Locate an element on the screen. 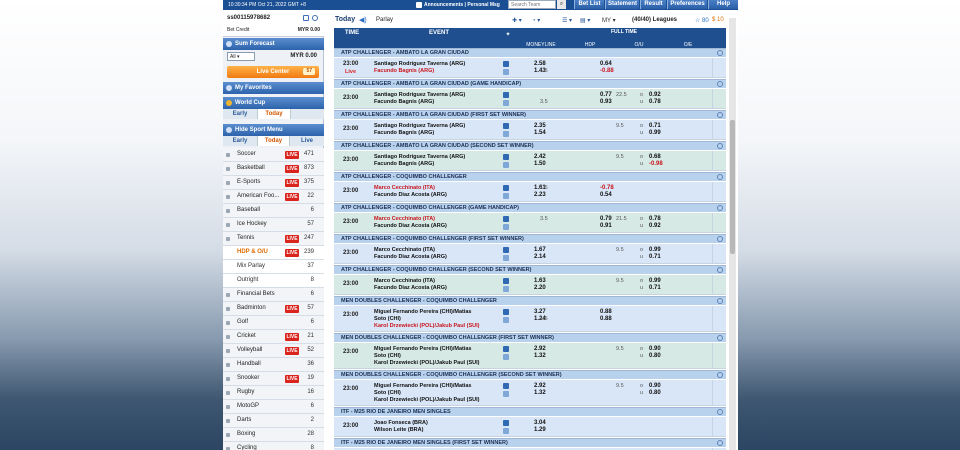 This screenshot has height=450, width=960. sidebar-item-sport: Soccer LIVE 471 is located at coordinates (273, 155).